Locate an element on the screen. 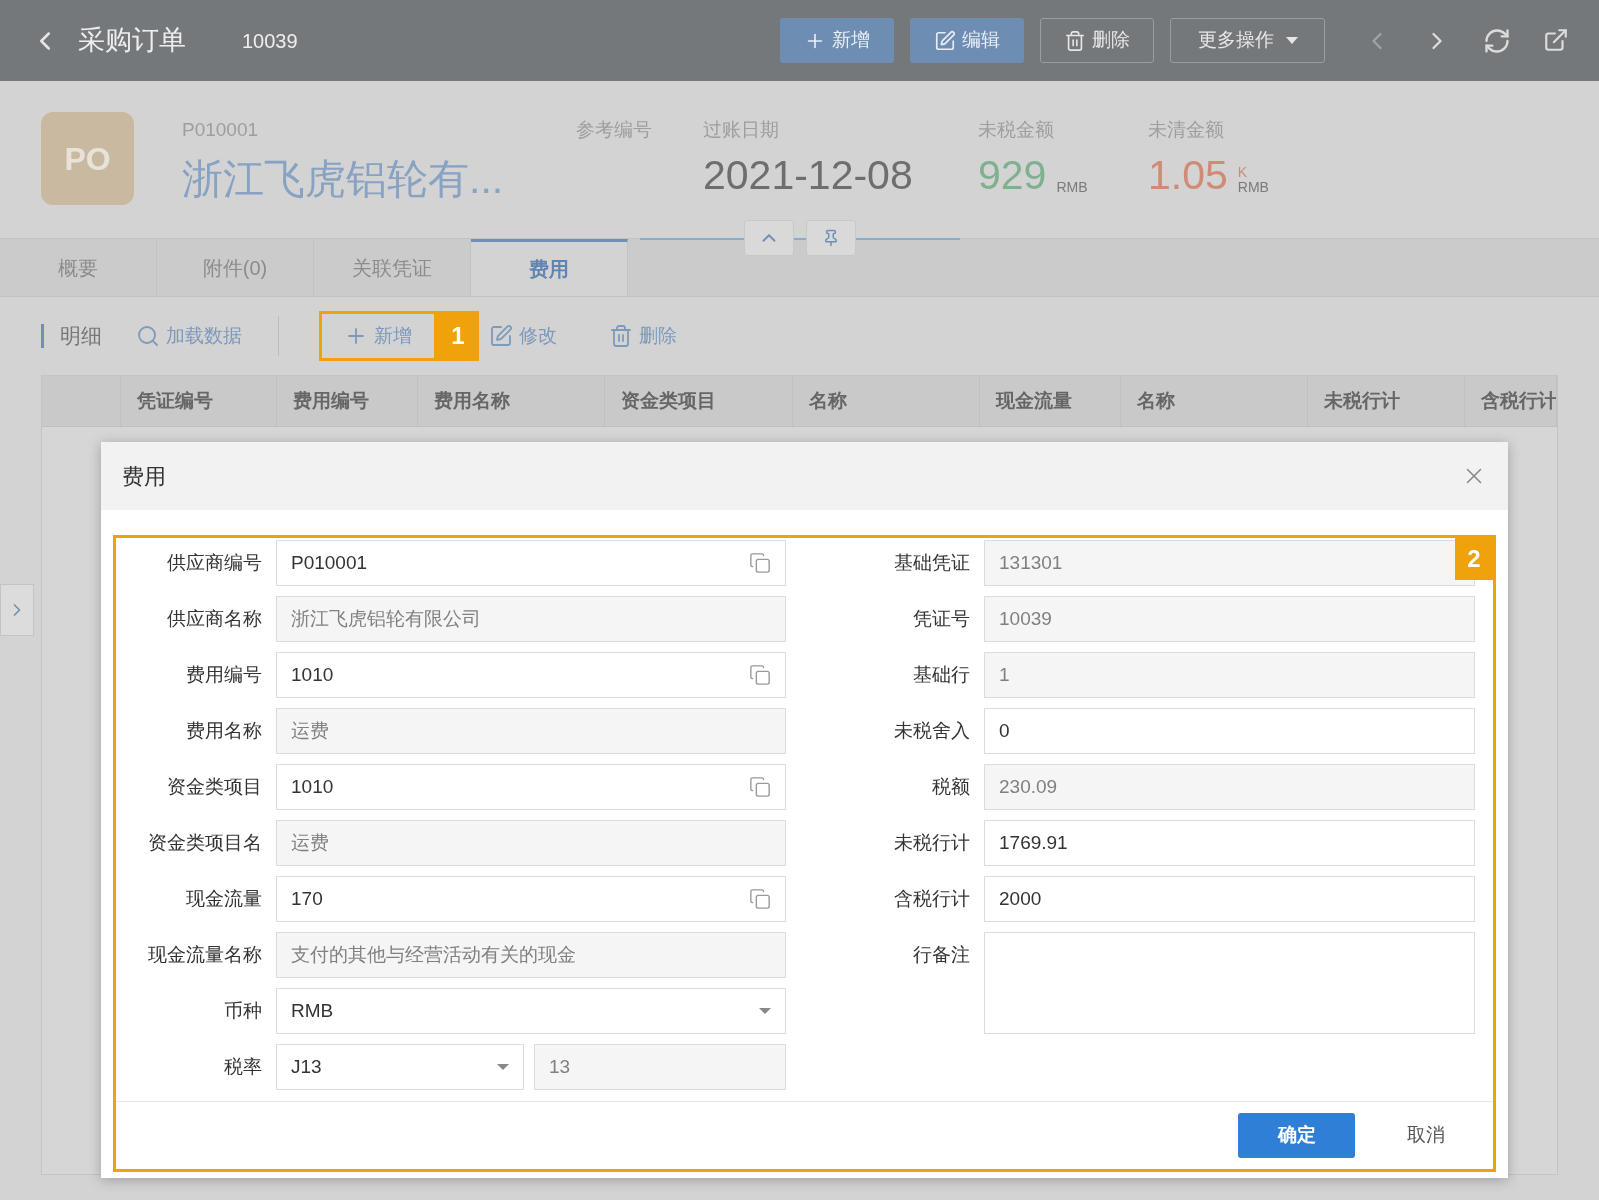 Image resolution: width=1599 pixels, height=1200 pixels. readonly-field: 1 is located at coordinates (1229, 675).